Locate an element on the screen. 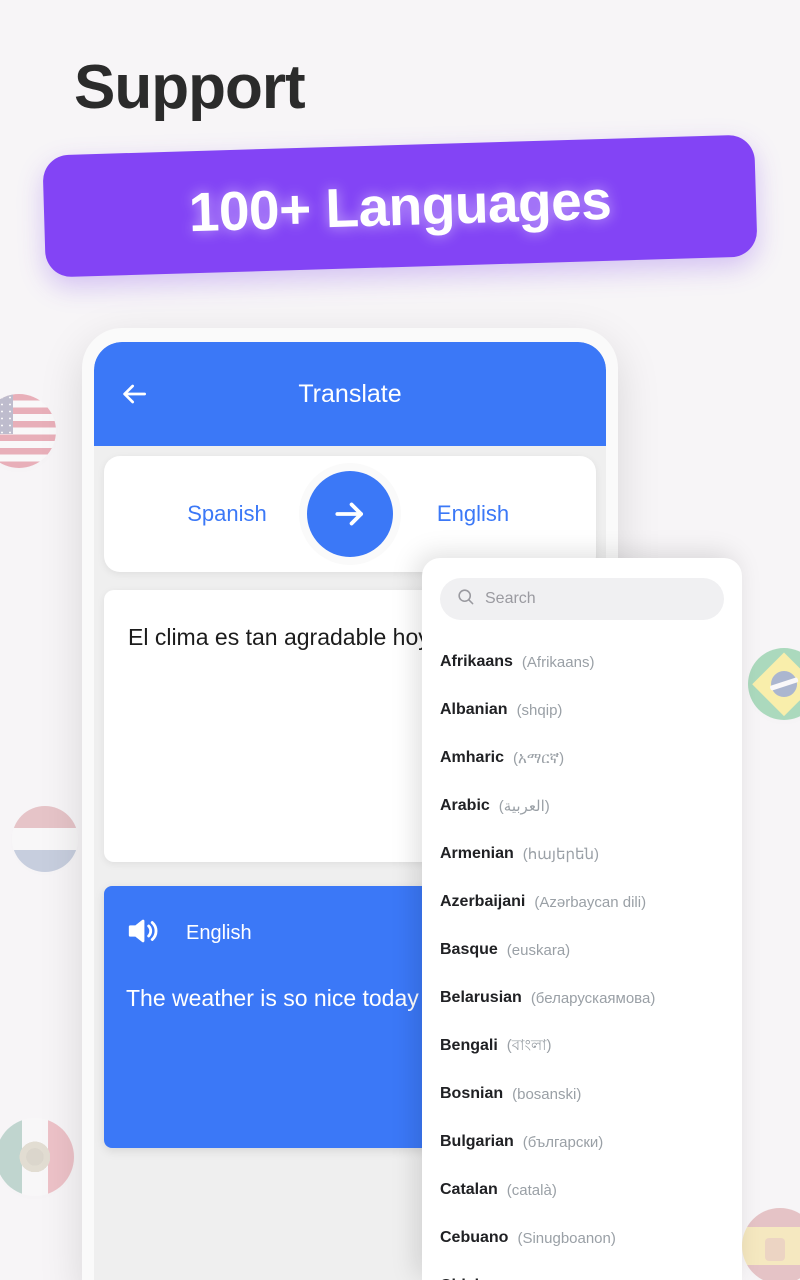 This screenshot has height=1280, width=800. language-name: Bosnian is located at coordinates (472, 1093).